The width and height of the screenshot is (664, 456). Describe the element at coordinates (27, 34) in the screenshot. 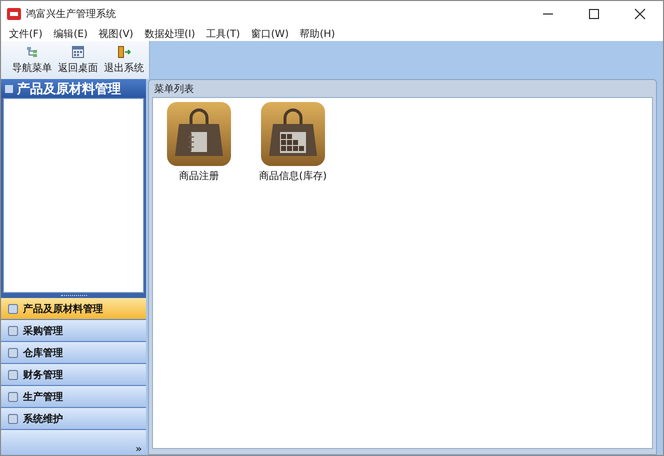

I see `menu-item: 文件(F)` at that location.